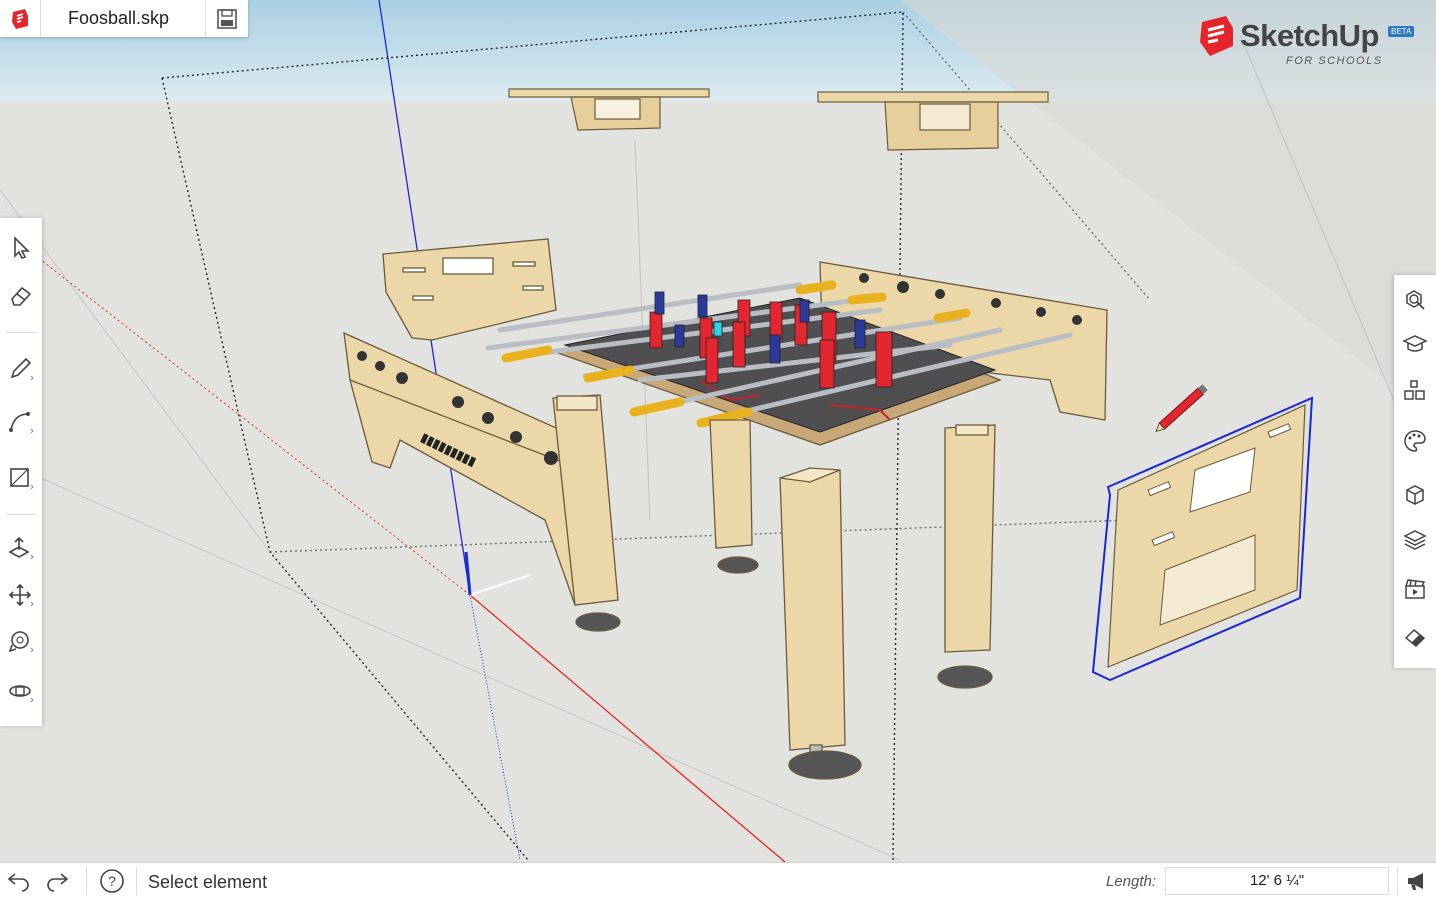  I want to click on graduation-cap-icon, so click(1415, 343).